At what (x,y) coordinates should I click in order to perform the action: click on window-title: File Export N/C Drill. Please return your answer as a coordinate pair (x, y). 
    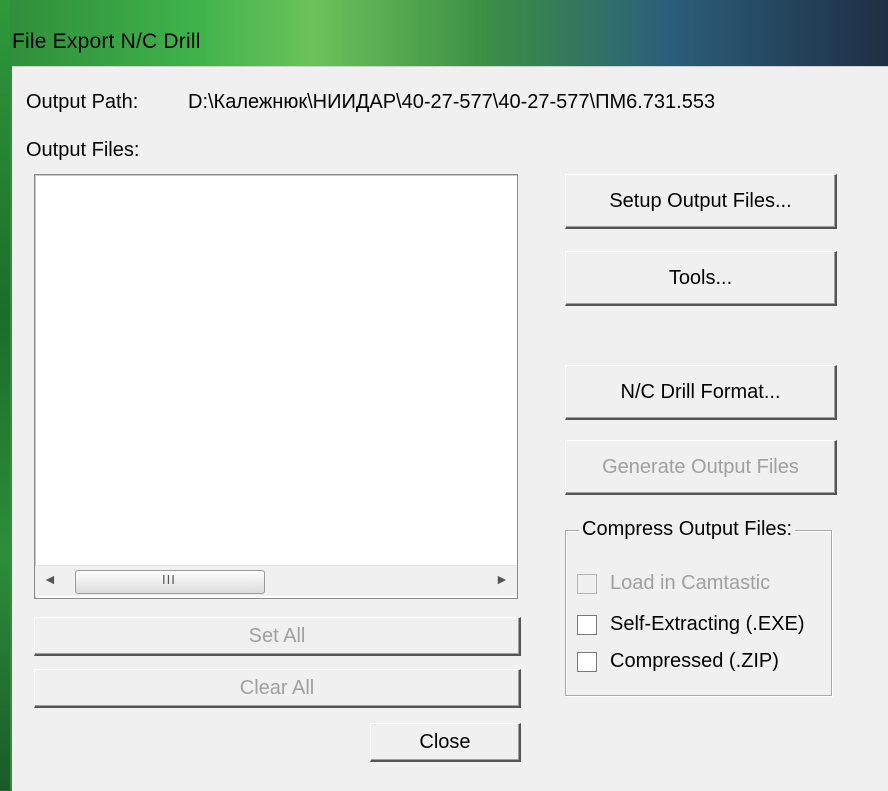
    Looking at the image, I should click on (106, 41).